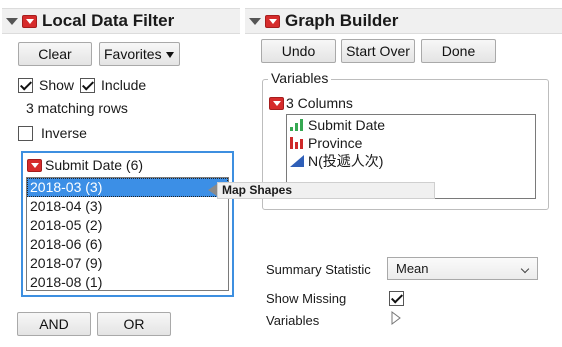 The image size is (562, 347). Describe the element at coordinates (212, 190) in the screenshot. I see `tooltip-pointer-icon` at that location.